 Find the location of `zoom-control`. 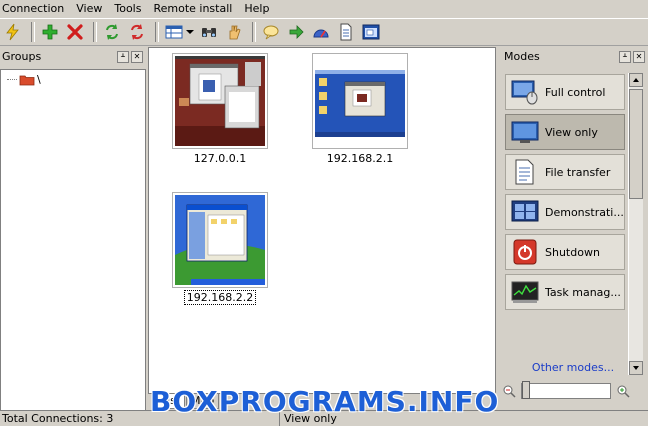

zoom-control is located at coordinates (573, 391).